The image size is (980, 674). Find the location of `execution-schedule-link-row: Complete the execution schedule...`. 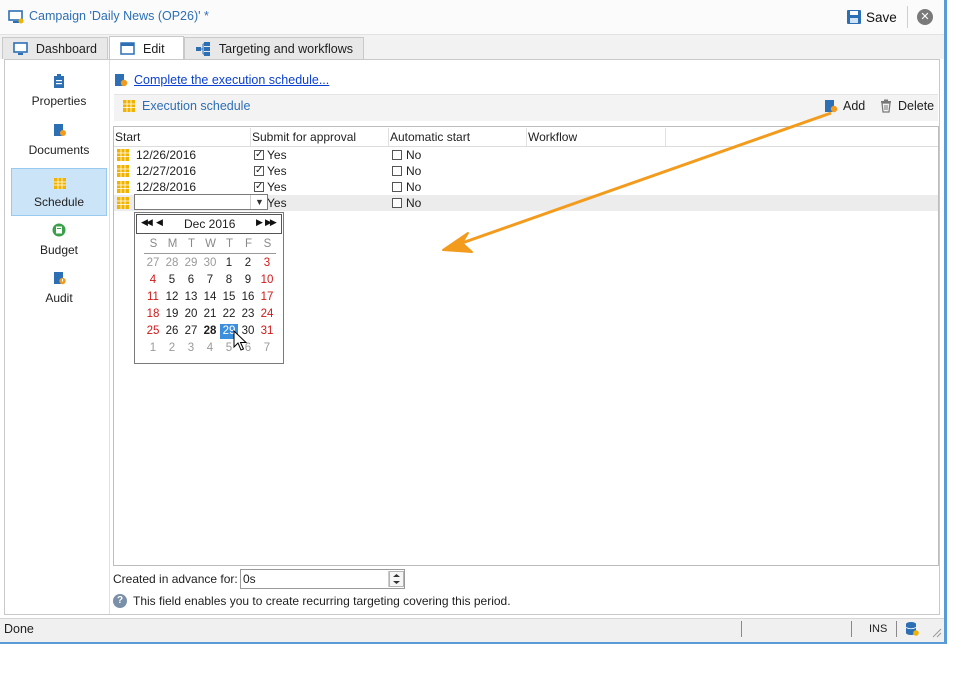

execution-schedule-link-row: Complete the execution schedule... is located at coordinates (221, 80).